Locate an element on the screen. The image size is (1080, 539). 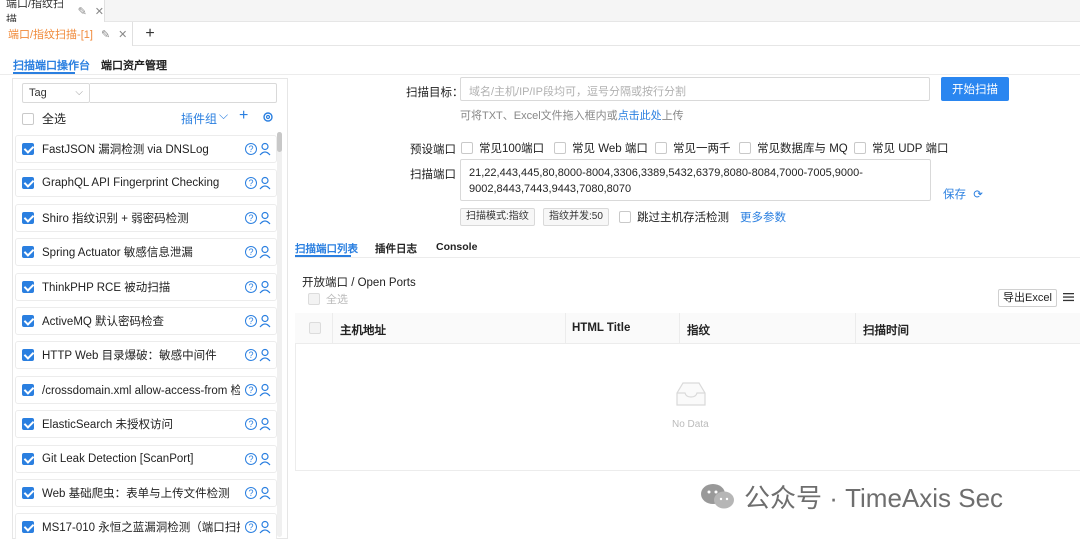
column-host: 主机地址 is located at coordinates (363, 330).